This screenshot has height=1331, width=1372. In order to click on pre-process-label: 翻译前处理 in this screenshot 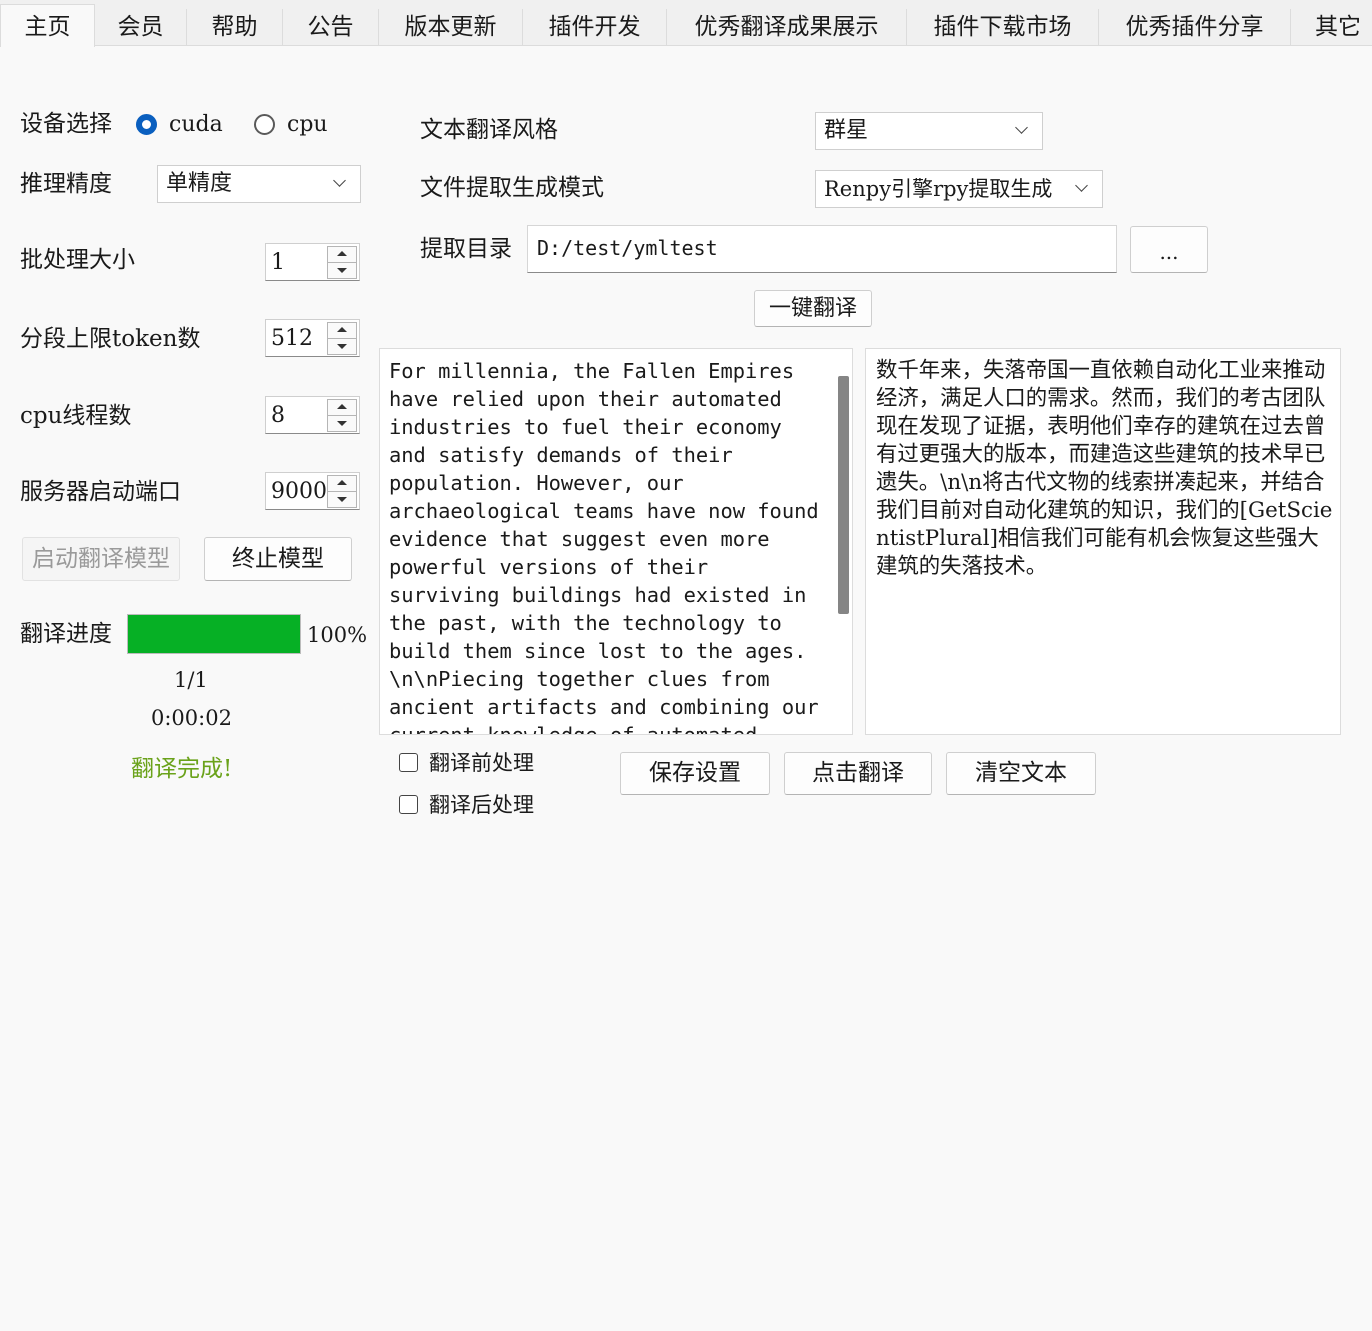, I will do `click(481, 763)`.